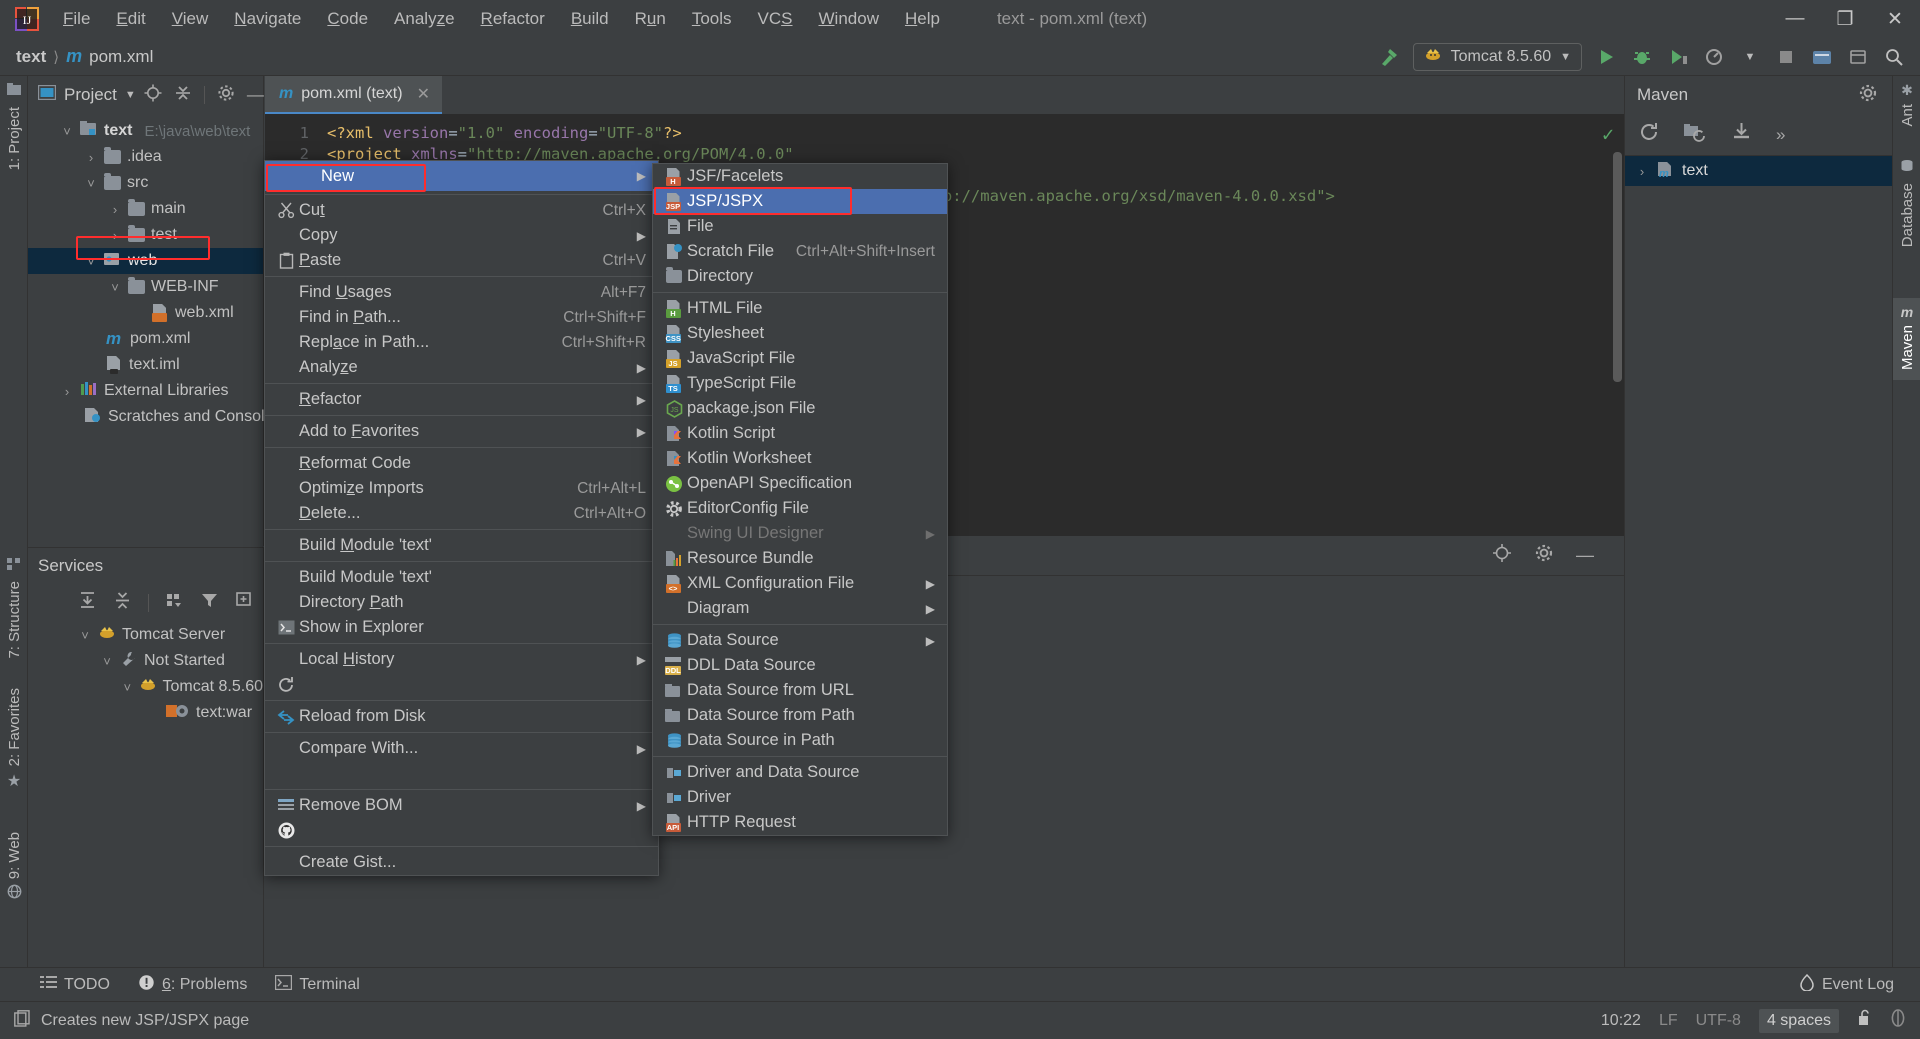 The height and width of the screenshot is (1039, 1920). What do you see at coordinates (461, 684) in the screenshot?
I see `menu-item-reload-from-disk` at bounding box center [461, 684].